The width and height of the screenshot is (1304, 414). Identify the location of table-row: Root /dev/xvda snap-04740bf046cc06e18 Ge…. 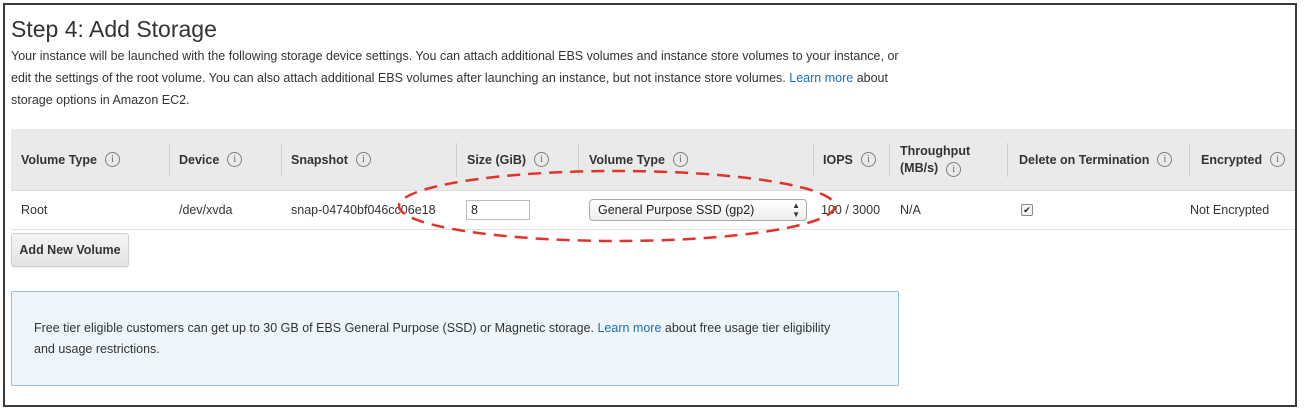
(653, 210).